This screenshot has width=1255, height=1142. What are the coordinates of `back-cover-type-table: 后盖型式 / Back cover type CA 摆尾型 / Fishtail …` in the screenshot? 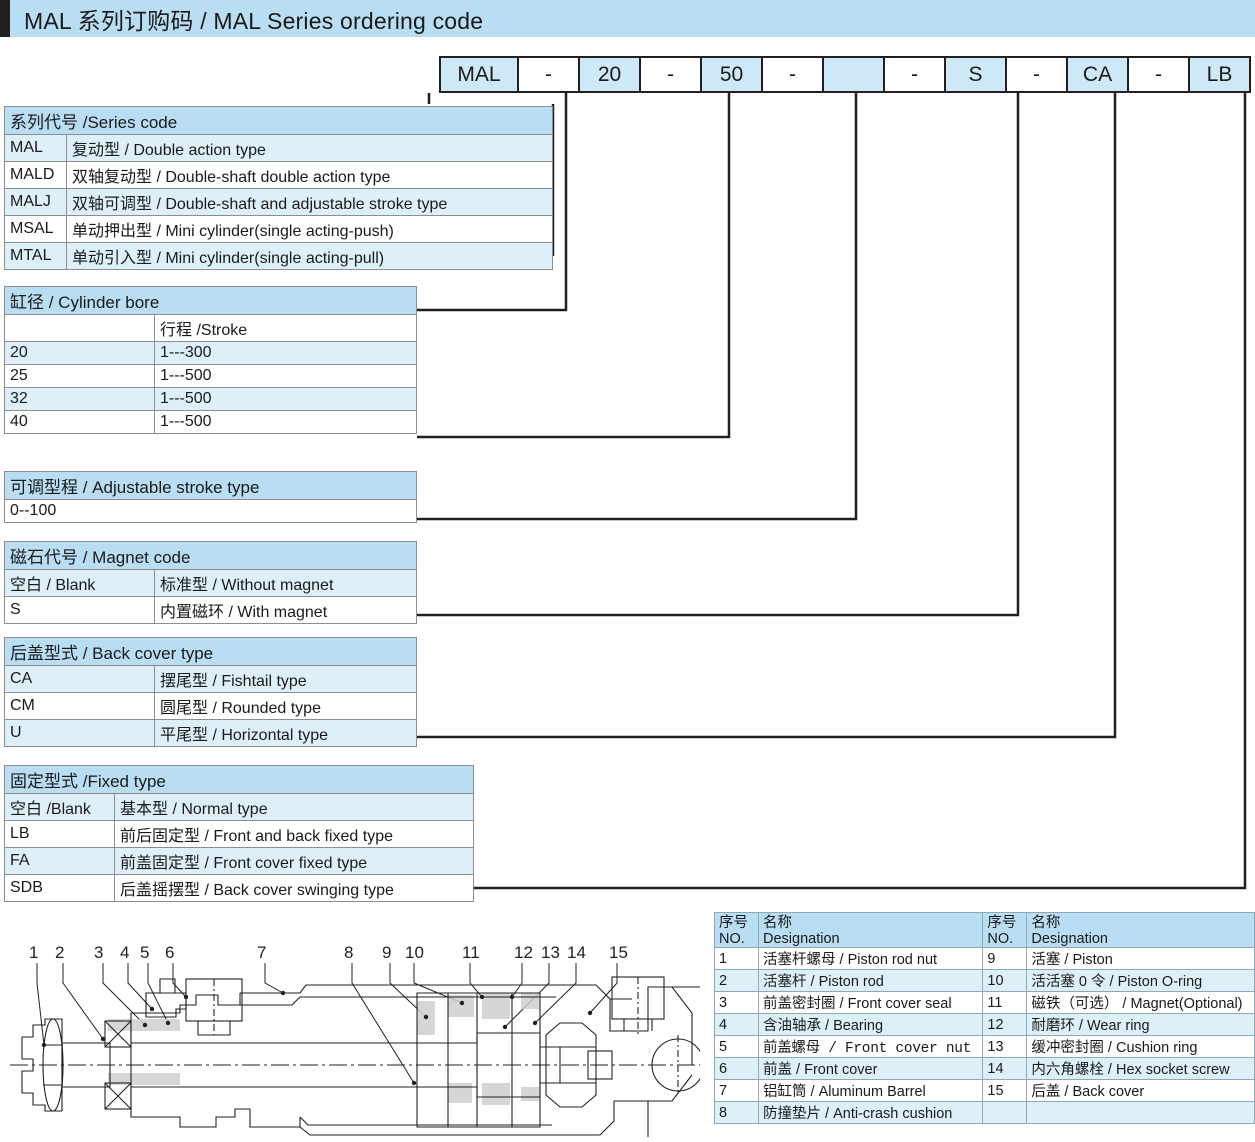 It's located at (210, 692).